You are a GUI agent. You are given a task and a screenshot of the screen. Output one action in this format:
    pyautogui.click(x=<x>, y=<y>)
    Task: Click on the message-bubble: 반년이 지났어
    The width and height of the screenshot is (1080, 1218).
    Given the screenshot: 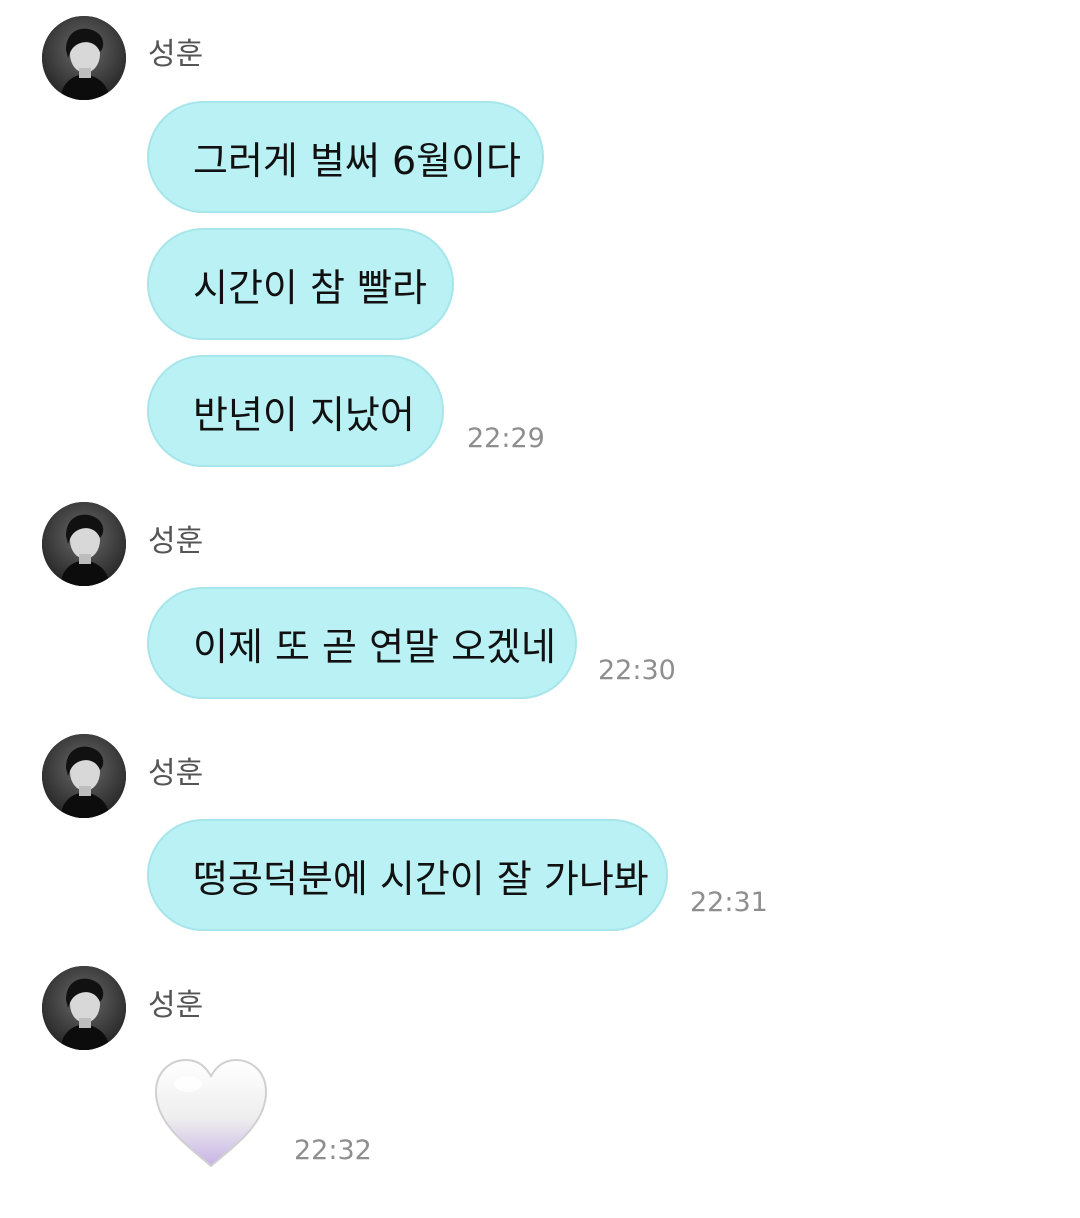 What is the action you would take?
    pyautogui.click(x=295, y=411)
    